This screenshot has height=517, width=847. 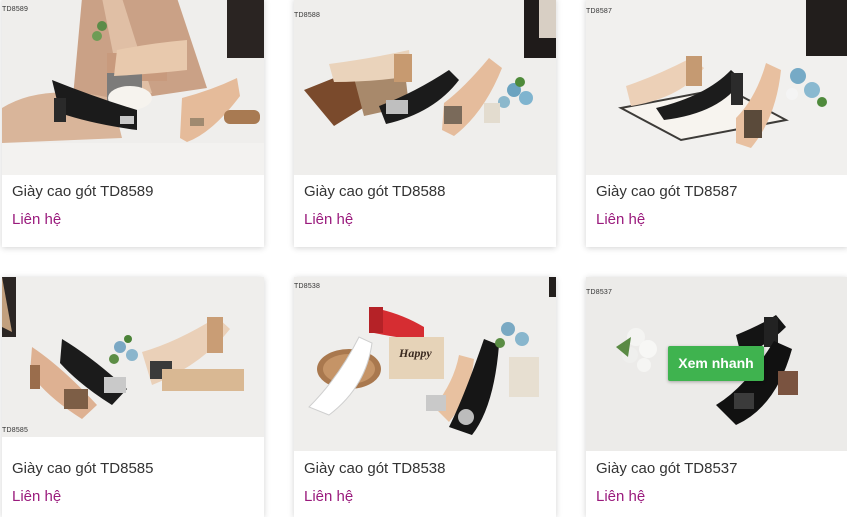 I want to click on product-title: Giày cao gót TD8585, so click(x=82, y=468).